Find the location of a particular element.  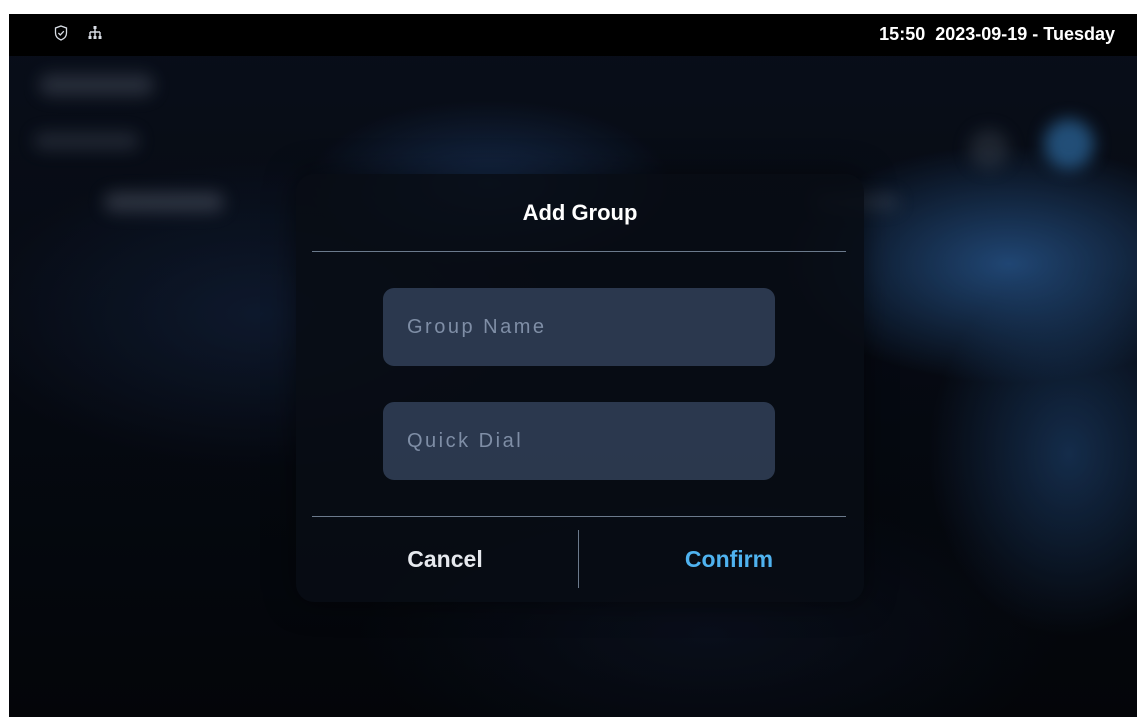

cancel-button: Cancel is located at coordinates (445, 559).